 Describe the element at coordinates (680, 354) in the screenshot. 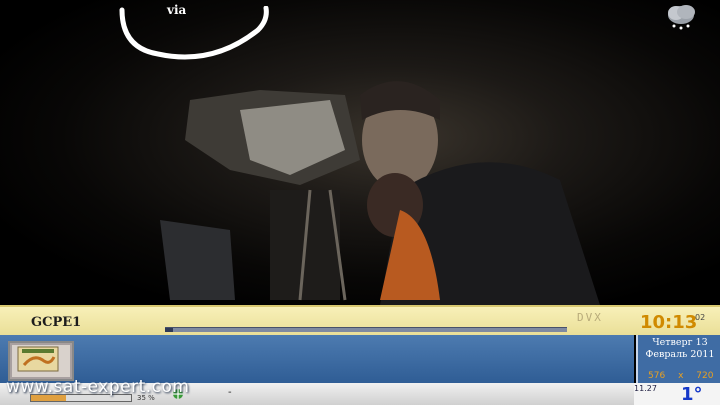

I see `date-month-year: Февраль 2011` at that location.